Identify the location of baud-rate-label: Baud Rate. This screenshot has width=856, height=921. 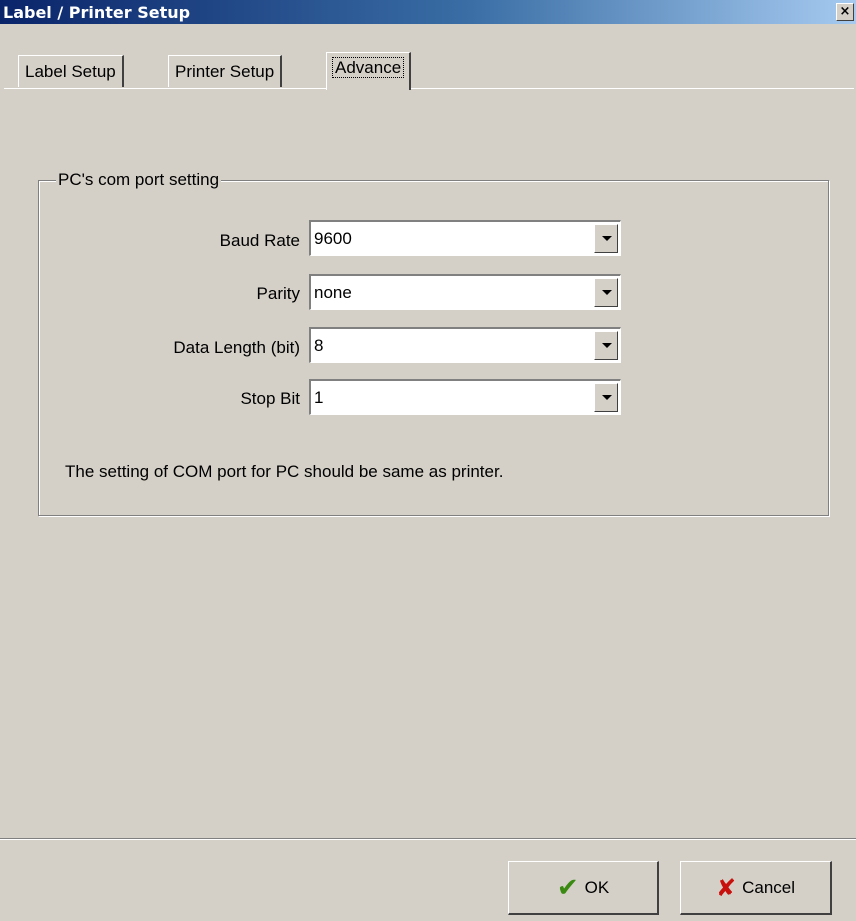
(259, 240).